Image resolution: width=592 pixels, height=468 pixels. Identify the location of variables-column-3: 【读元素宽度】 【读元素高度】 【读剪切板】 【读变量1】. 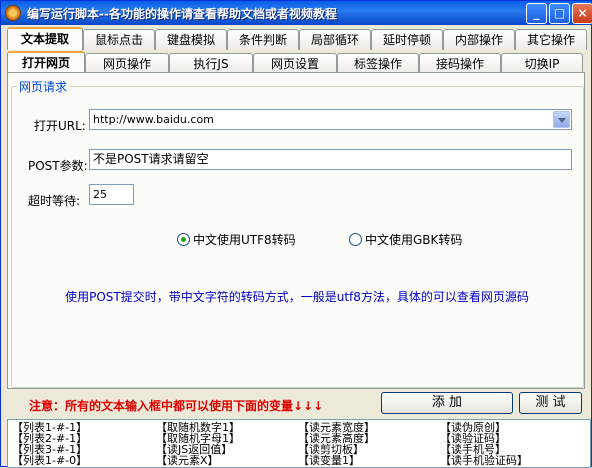
(336, 444).